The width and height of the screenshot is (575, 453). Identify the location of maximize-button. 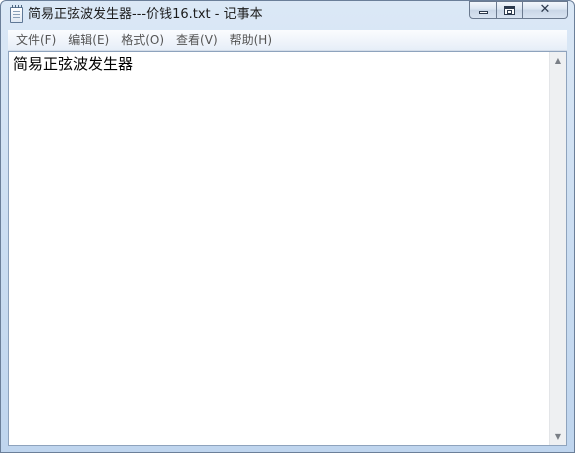
(510, 10).